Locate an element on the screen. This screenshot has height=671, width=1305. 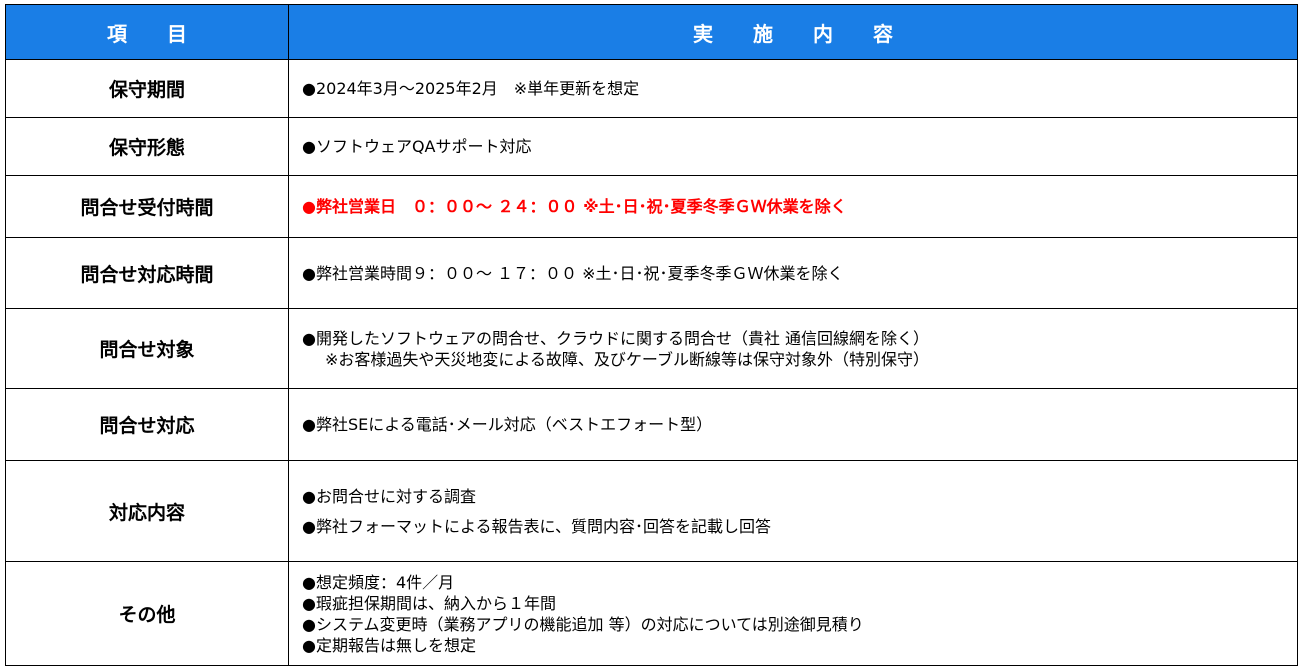
row-line: ●お問合せに対する調査 is located at coordinates (389, 496).